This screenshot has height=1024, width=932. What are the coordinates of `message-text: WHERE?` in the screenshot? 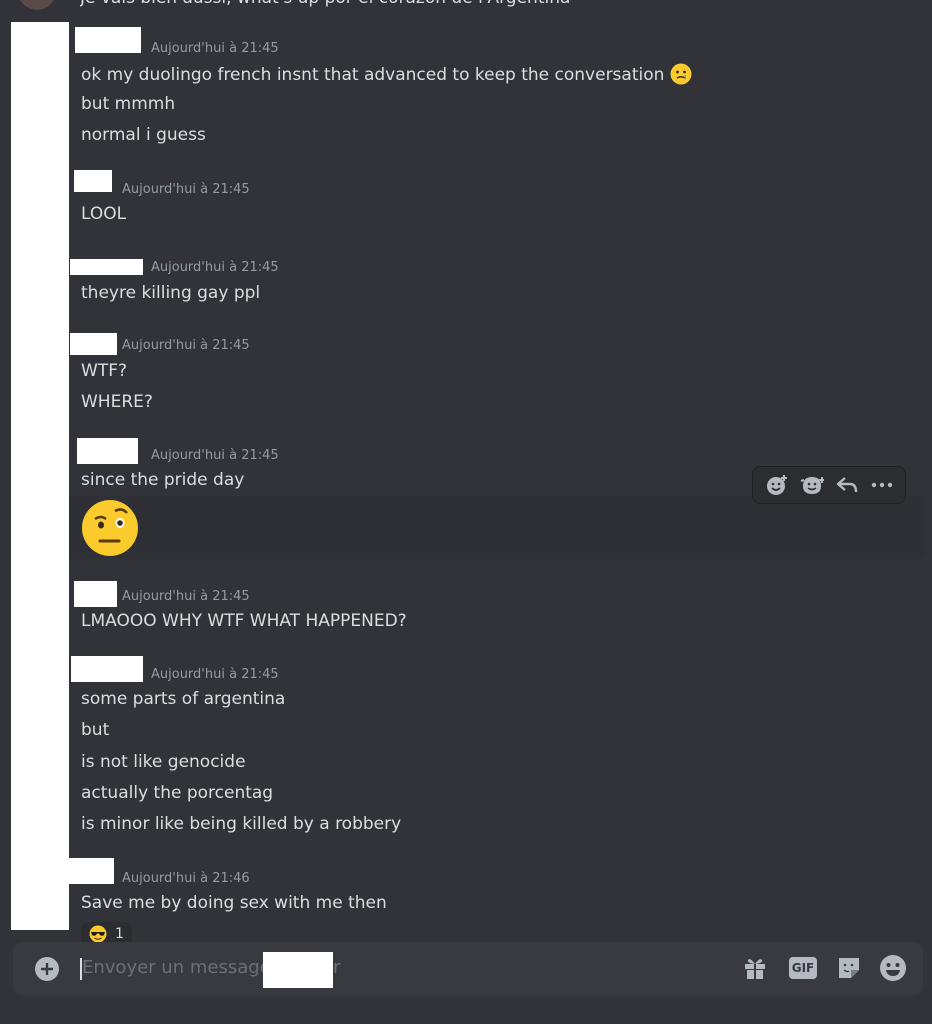 It's located at (117, 402).